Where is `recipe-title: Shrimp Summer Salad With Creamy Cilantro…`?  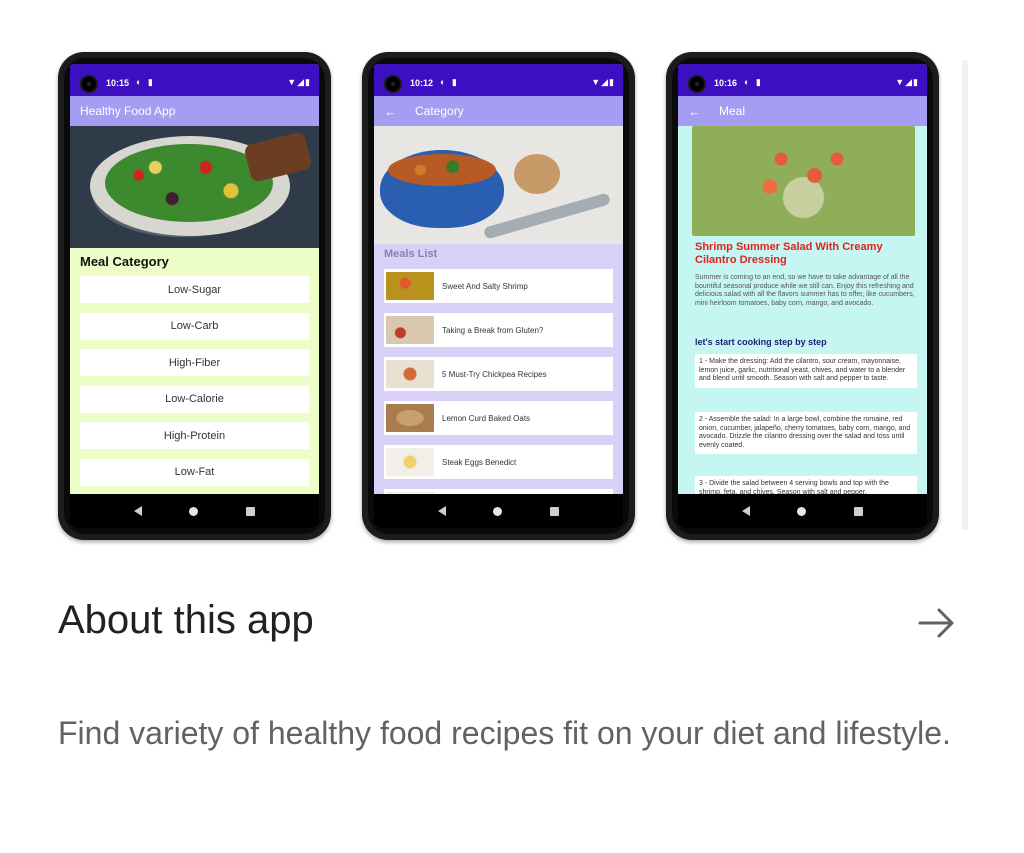 recipe-title: Shrimp Summer Salad With Creamy Cilantro… is located at coordinates (789, 253).